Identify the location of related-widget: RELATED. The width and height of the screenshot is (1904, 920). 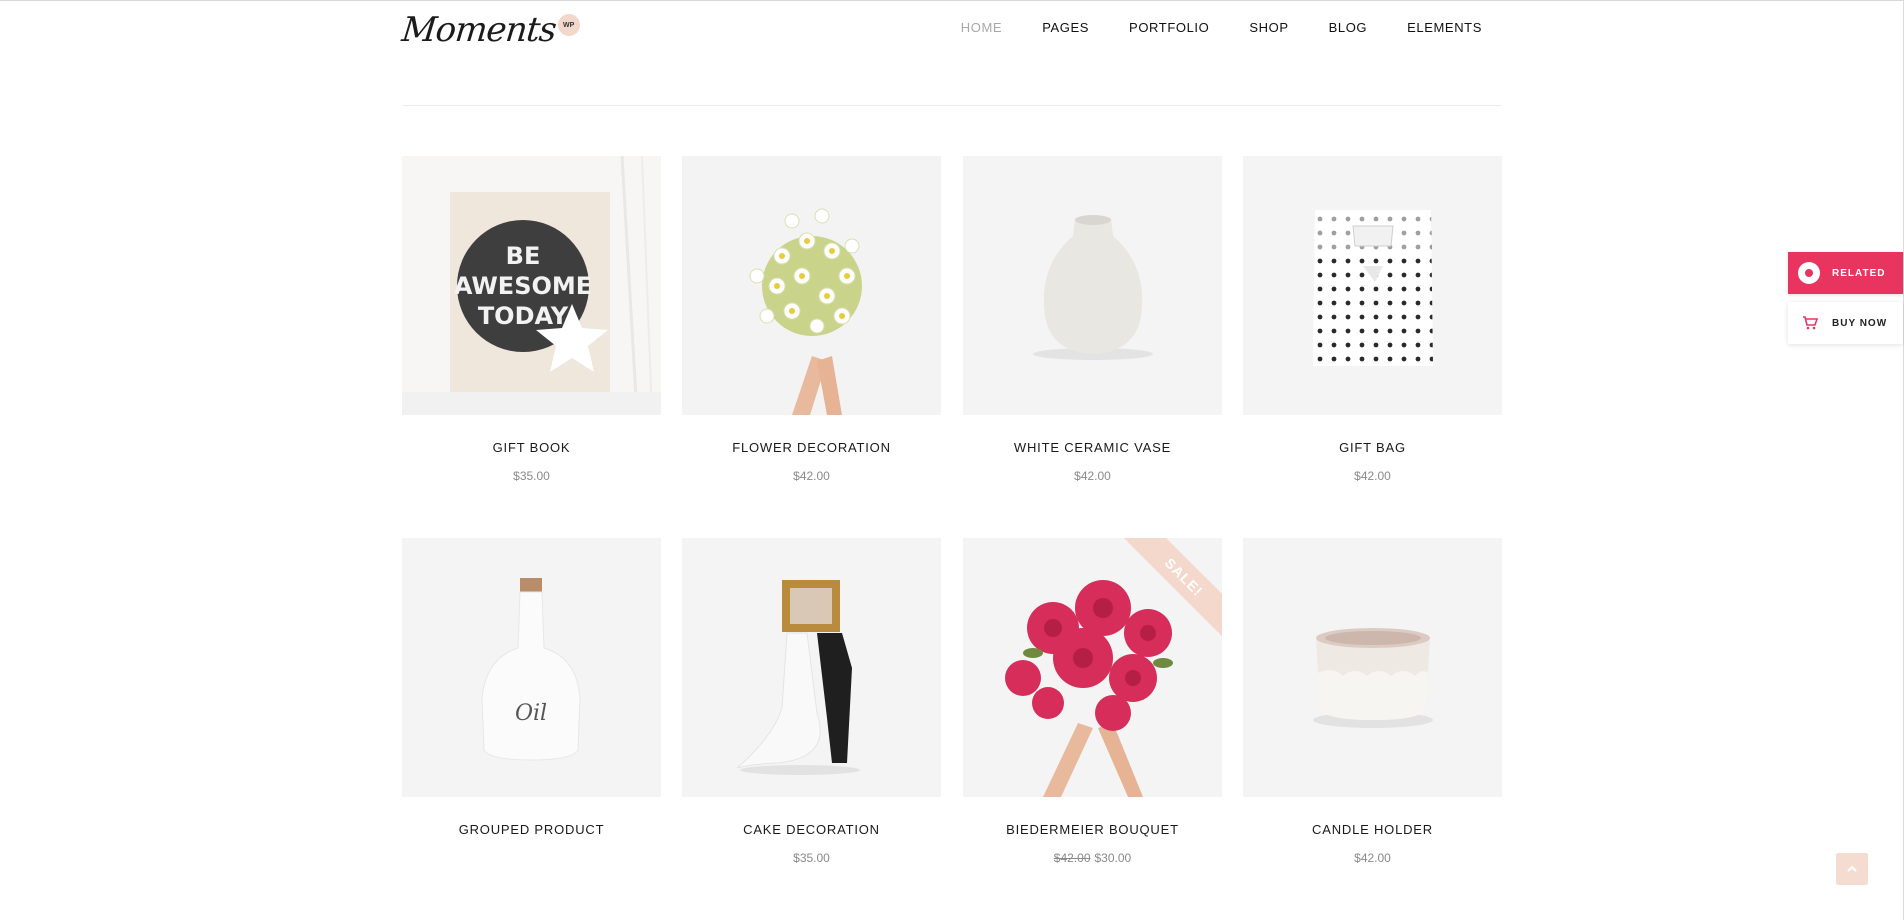
(1845, 273).